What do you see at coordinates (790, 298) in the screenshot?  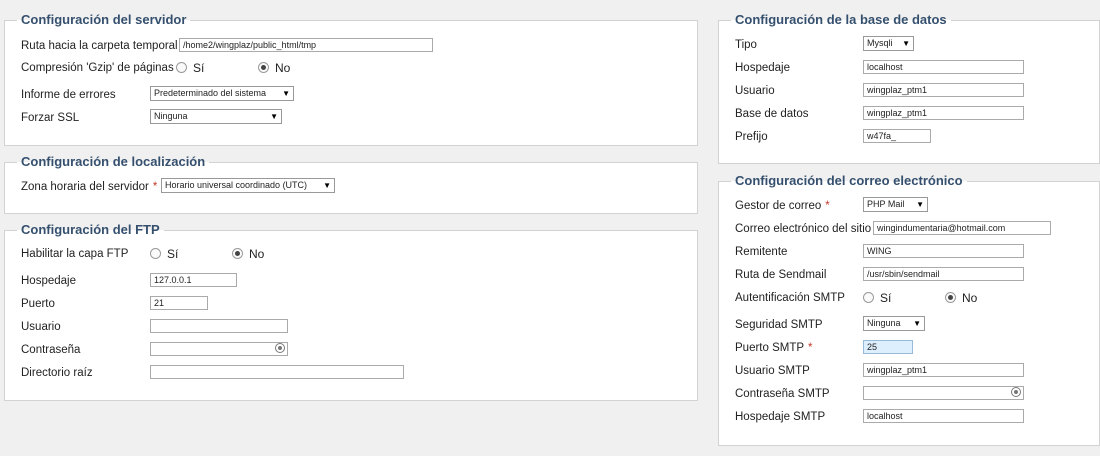 I see `smtp-auth-label: Autentificación SMTP` at bounding box center [790, 298].